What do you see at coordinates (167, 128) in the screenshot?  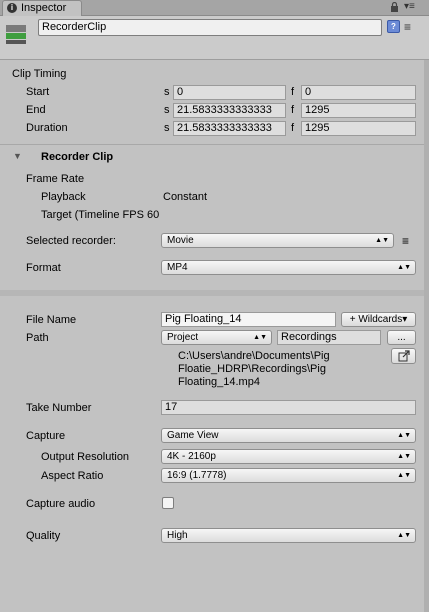 I see `duration-seconds-unit: s` at bounding box center [167, 128].